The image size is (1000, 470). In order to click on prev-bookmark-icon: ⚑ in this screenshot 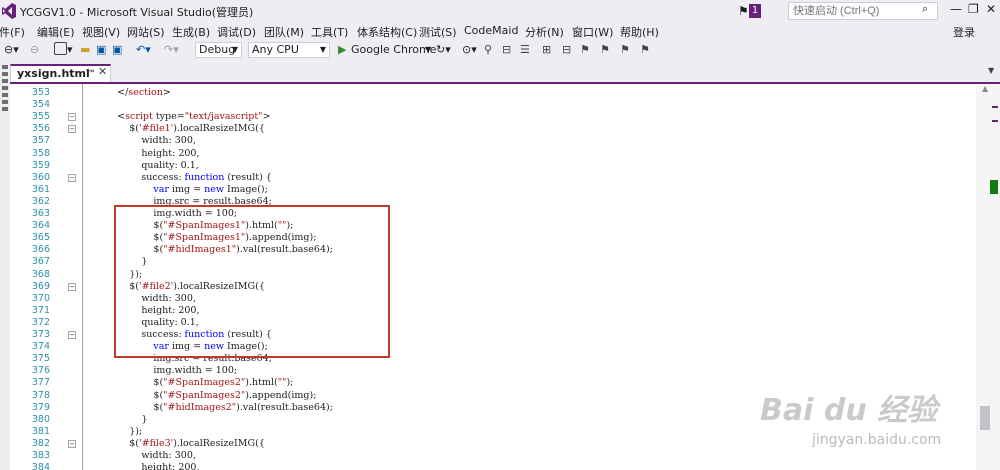, I will do `click(605, 50)`.